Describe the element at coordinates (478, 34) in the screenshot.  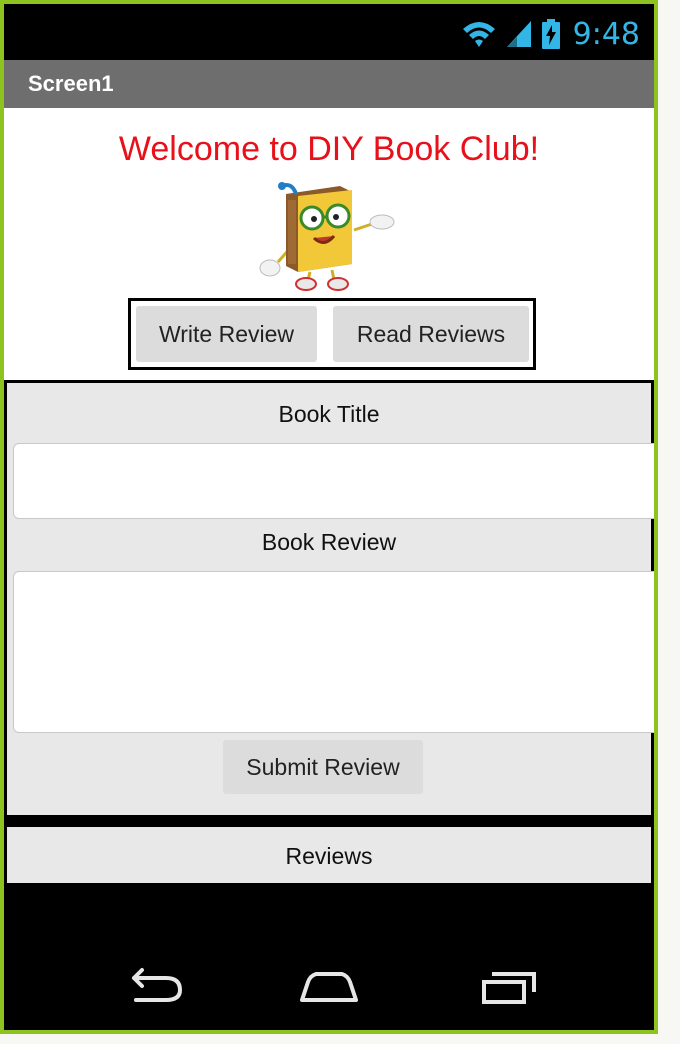
I see `wifi-icon` at that location.